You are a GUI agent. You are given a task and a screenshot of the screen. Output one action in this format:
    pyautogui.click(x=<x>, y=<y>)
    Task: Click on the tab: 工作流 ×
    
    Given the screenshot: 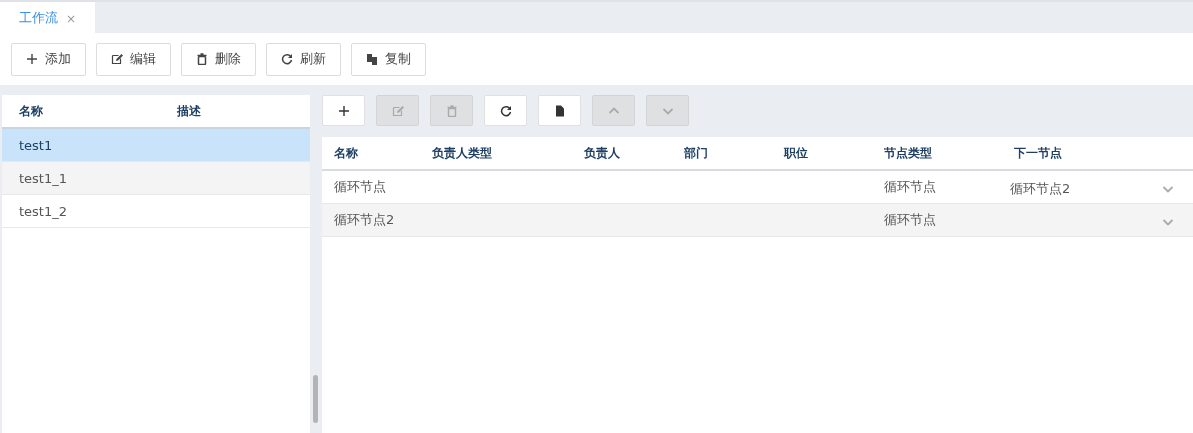 What is the action you would take?
    pyautogui.click(x=47, y=17)
    